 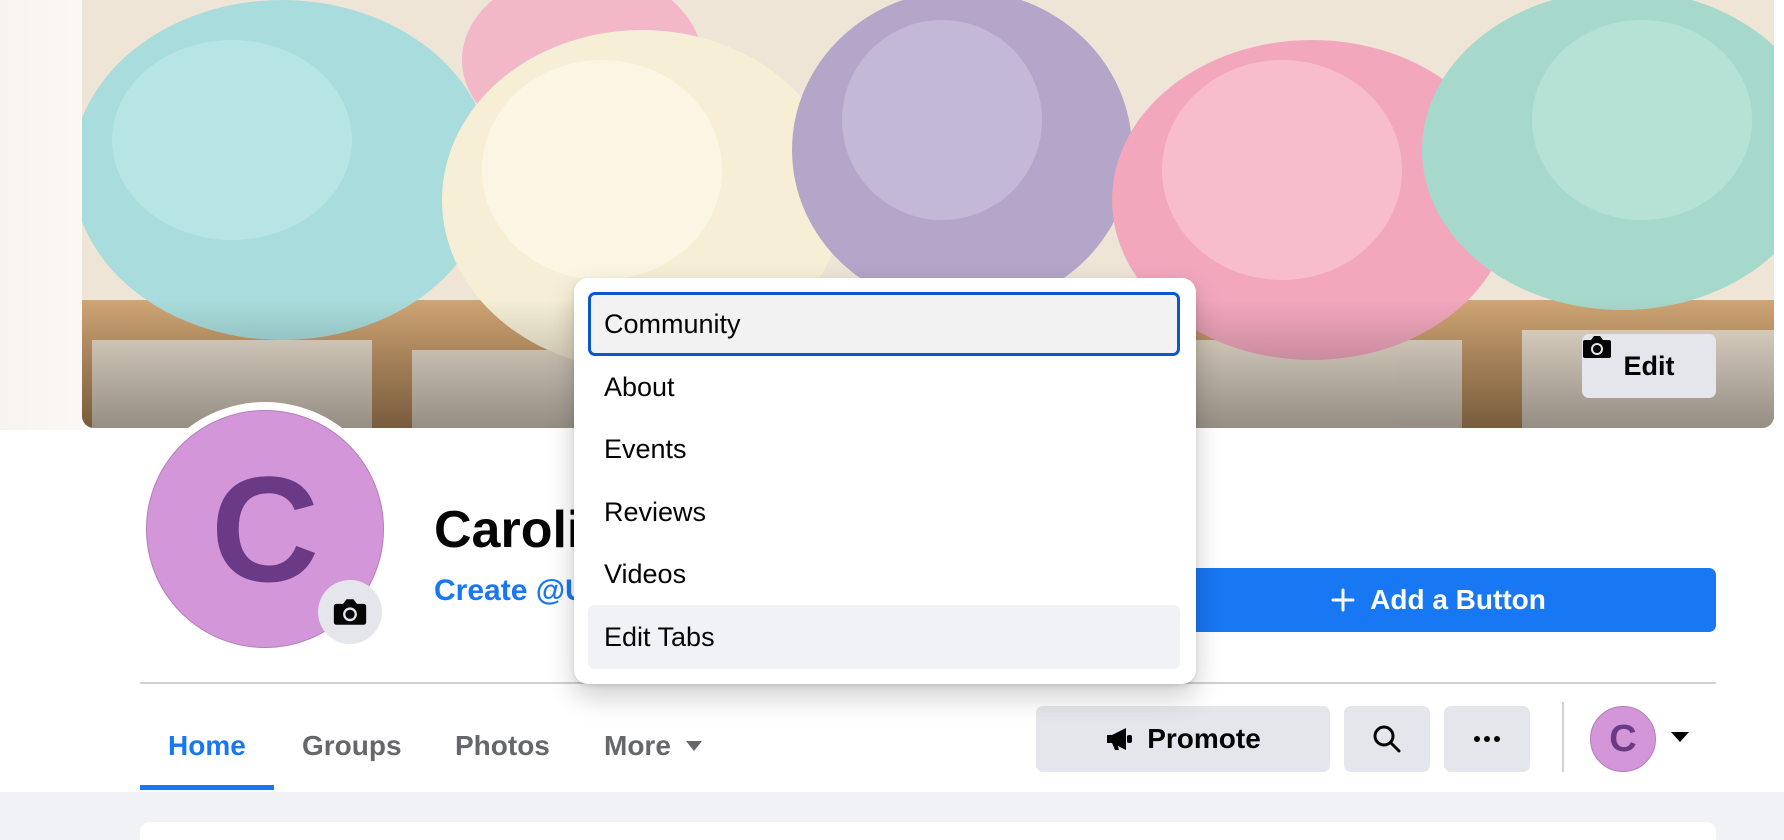 I want to click on promote-button: Promote, so click(x=1183, y=739).